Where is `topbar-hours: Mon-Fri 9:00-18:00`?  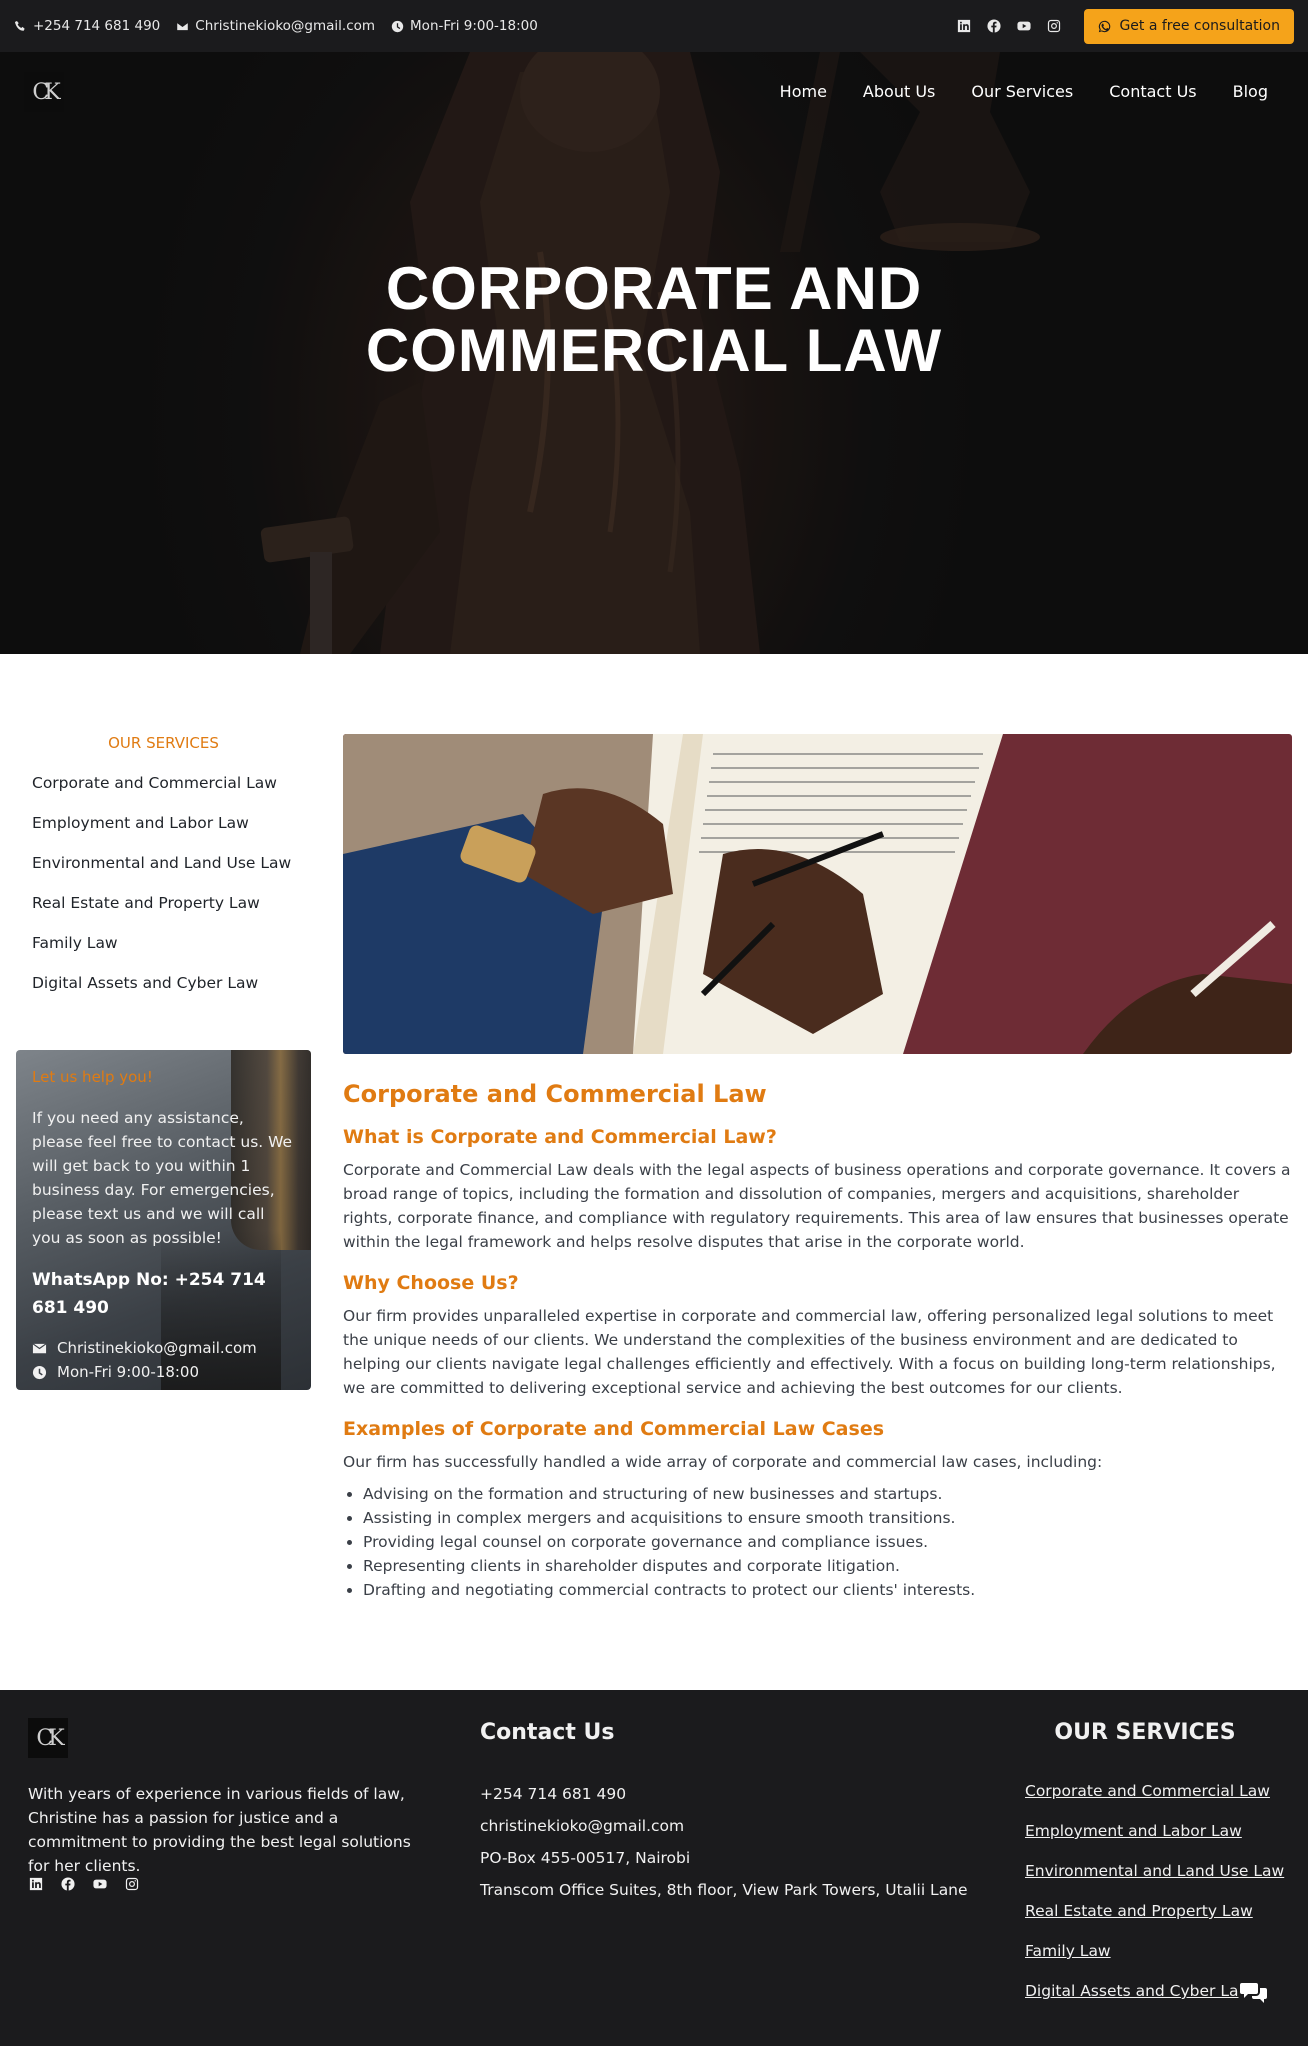
topbar-hours: Mon-Fri 9:00-18:00 is located at coordinates (464, 26).